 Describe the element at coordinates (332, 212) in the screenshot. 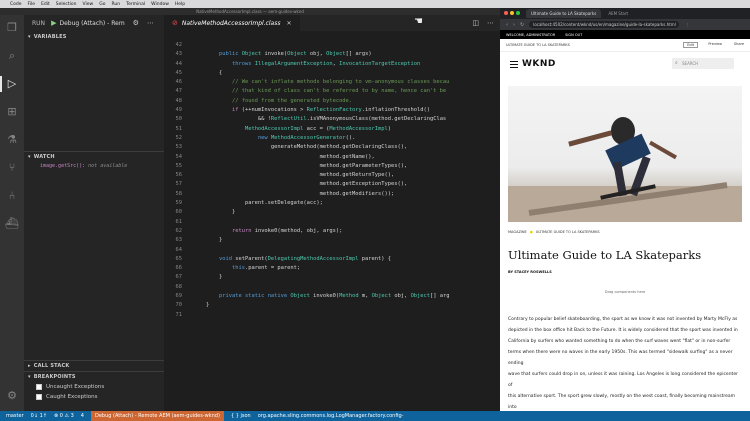

I see `code-line: 60 }` at that location.